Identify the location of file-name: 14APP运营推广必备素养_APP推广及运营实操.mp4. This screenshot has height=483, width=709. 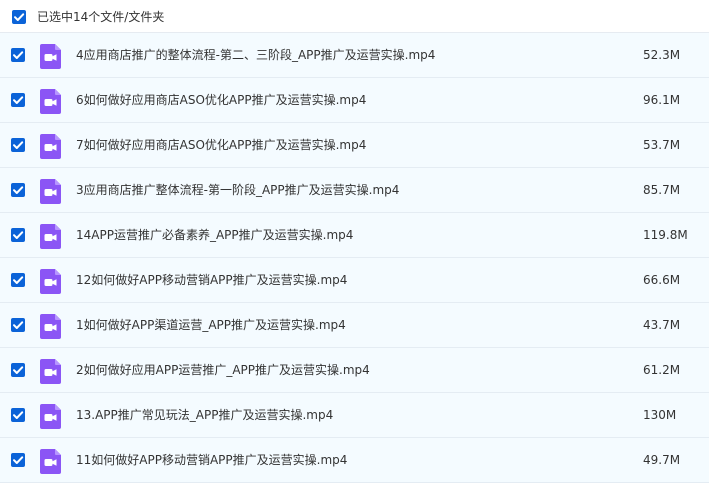
(214, 235).